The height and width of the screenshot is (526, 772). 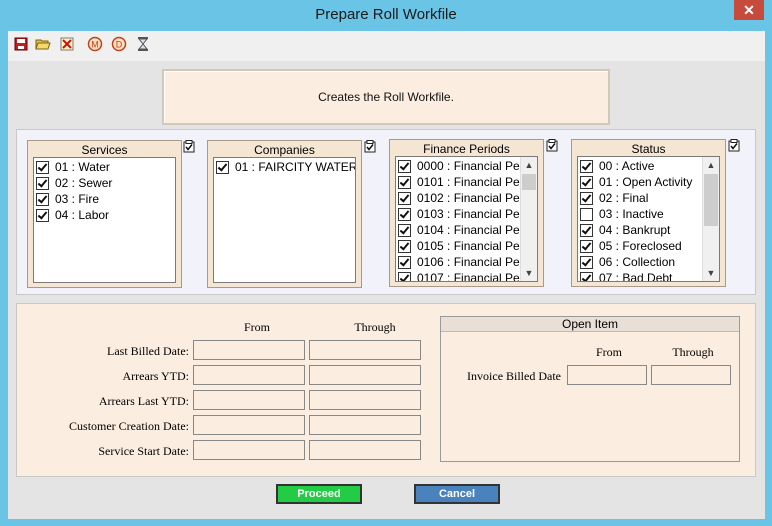 I want to click on delete-icon, so click(x=67, y=44).